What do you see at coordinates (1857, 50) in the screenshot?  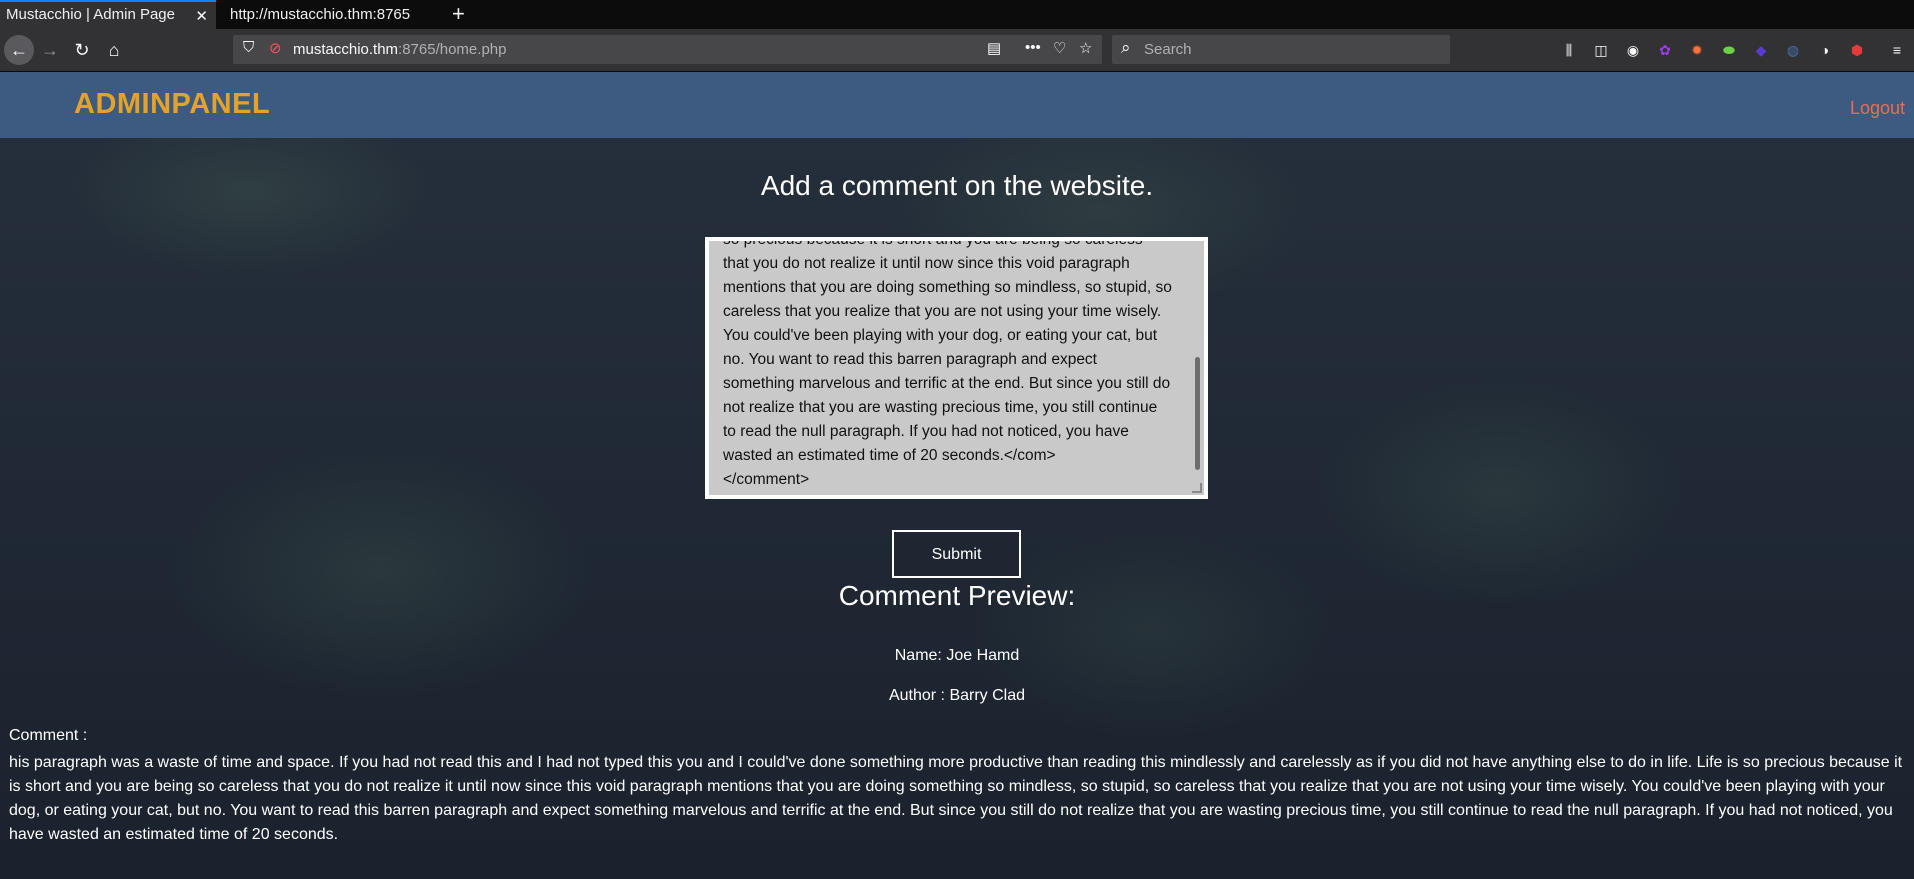 I see `adblock-icon: ⬢` at bounding box center [1857, 50].